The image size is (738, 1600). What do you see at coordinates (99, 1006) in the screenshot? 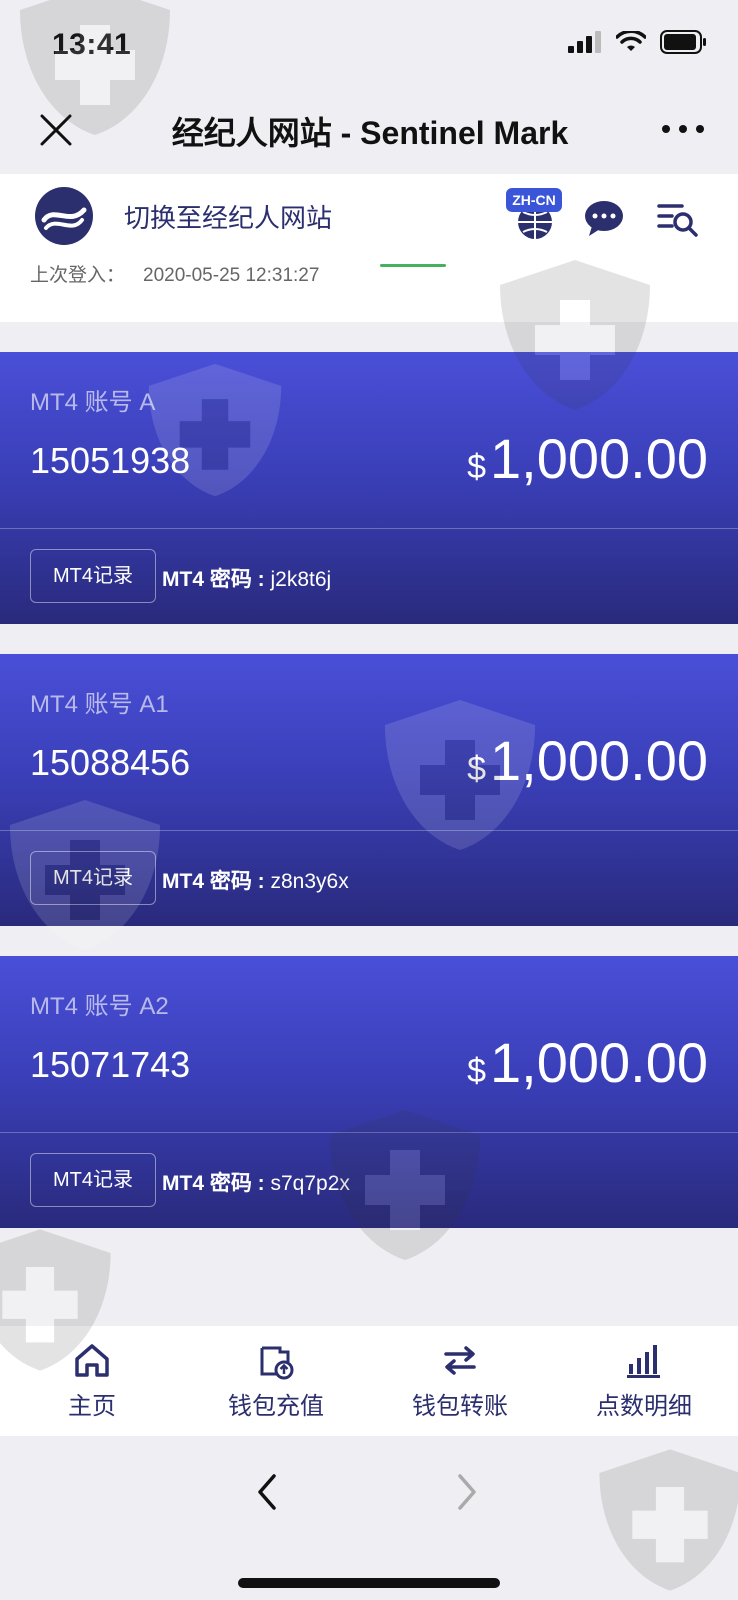
I see `account-name: MT4 账号 A2` at bounding box center [99, 1006].